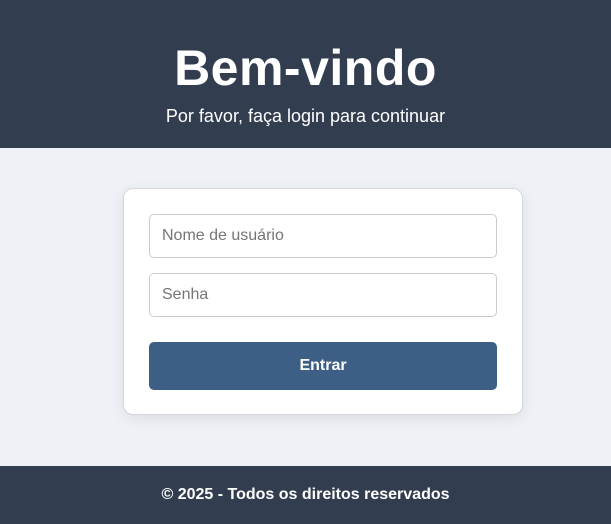 This screenshot has height=524, width=611. What do you see at coordinates (305, 116) in the screenshot?
I see `page-subtitle: Por favor, faça login para continuar` at bounding box center [305, 116].